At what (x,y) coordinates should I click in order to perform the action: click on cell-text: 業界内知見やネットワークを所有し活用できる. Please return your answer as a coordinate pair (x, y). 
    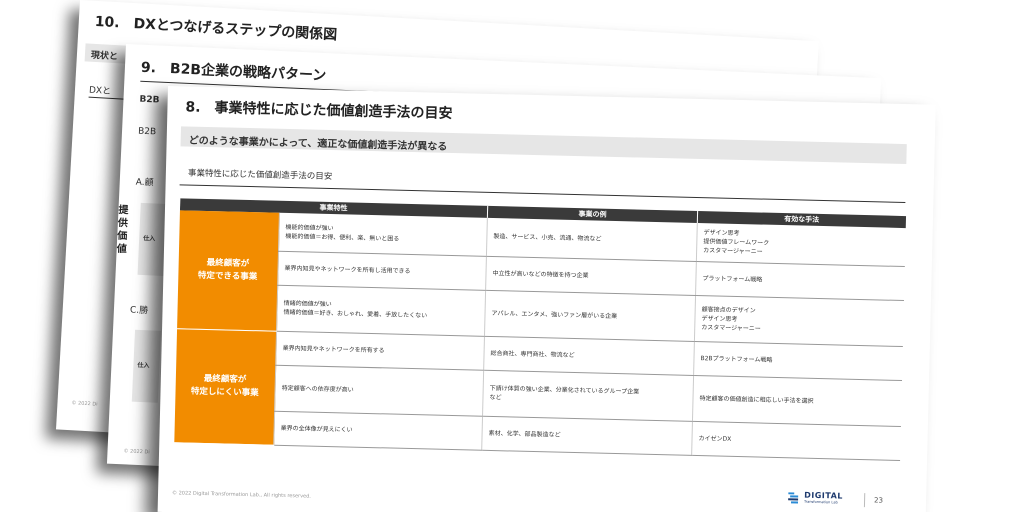
    Looking at the image, I should click on (347, 269).